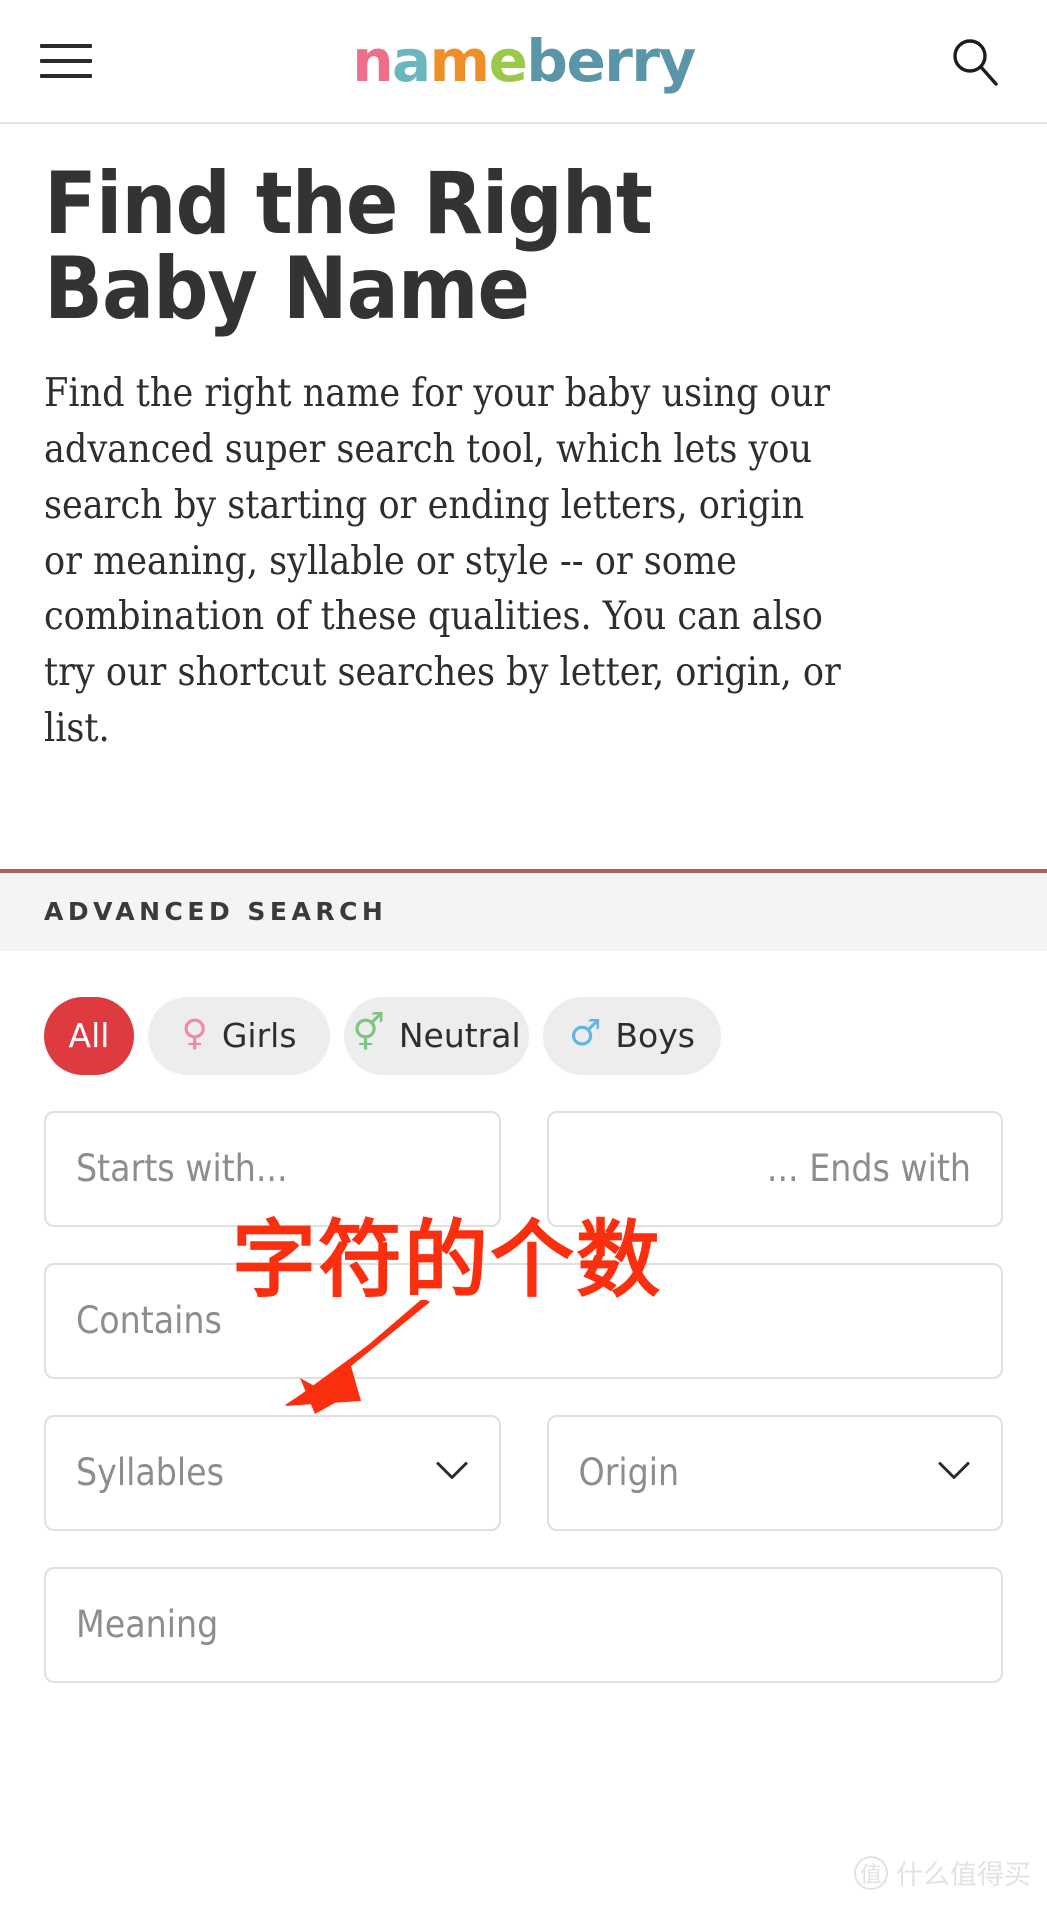 Image resolution: width=1047 pixels, height=1910 pixels. I want to click on gender-filter-all: All, so click(89, 1035).